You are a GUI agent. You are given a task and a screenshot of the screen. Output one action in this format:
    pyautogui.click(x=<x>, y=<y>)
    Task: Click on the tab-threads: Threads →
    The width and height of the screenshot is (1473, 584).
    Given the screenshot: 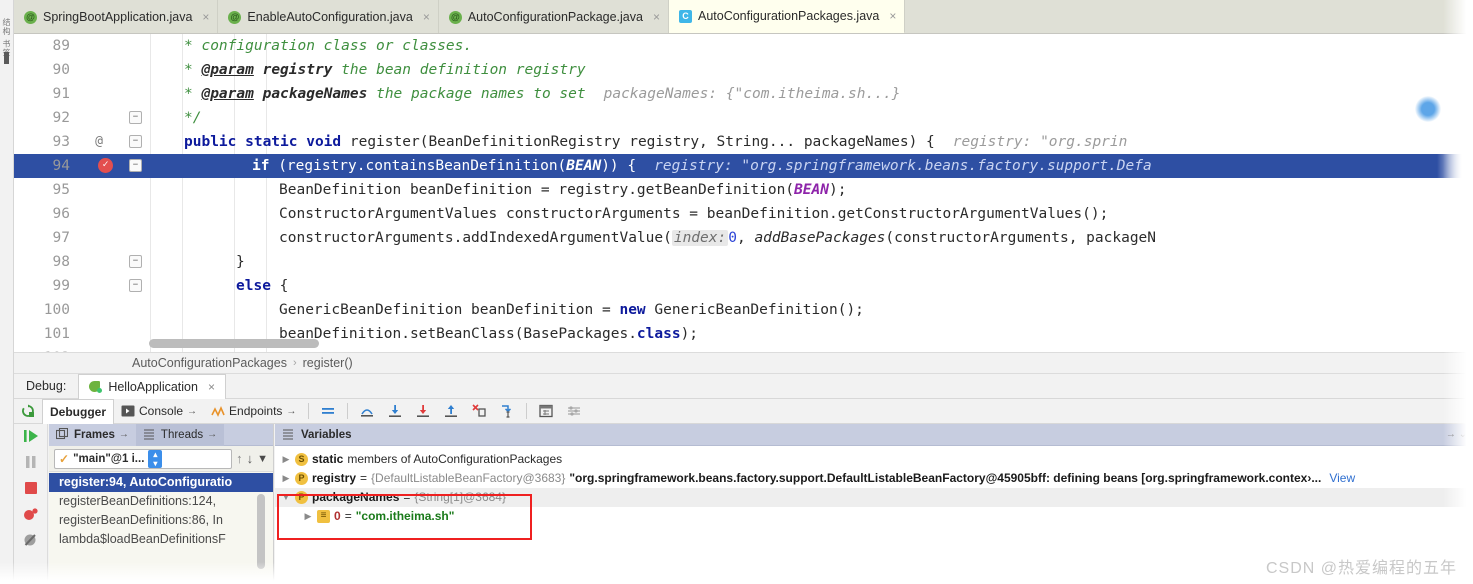 What is the action you would take?
    pyautogui.click(x=180, y=434)
    